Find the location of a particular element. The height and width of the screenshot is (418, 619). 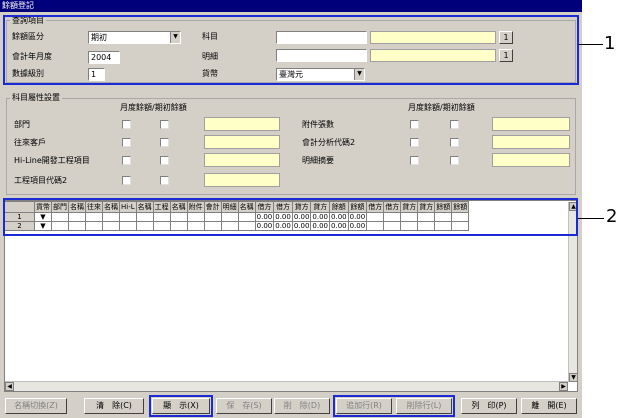

highlight-box-grid is located at coordinates (290, 217).